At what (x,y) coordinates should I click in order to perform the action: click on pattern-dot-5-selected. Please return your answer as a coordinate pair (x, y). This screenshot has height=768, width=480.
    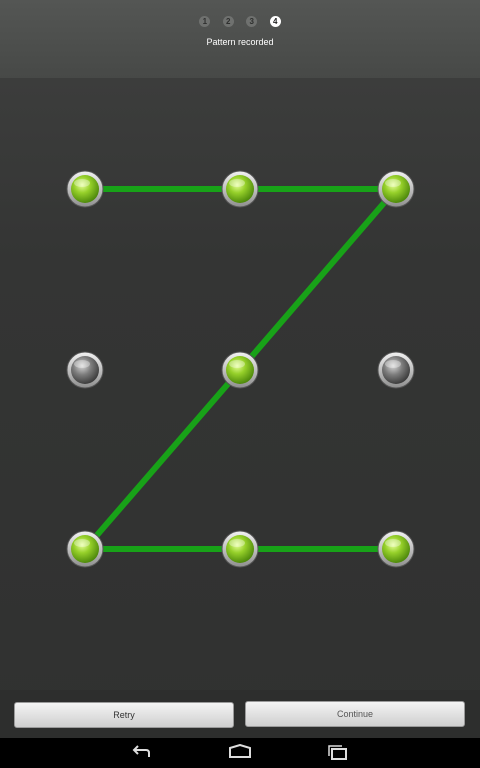
    Looking at the image, I should click on (240, 370).